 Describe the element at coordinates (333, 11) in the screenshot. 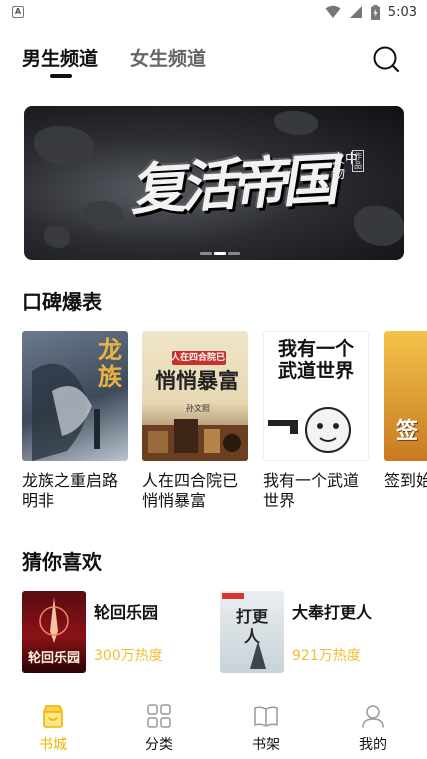

I see `wifi-icon` at that location.